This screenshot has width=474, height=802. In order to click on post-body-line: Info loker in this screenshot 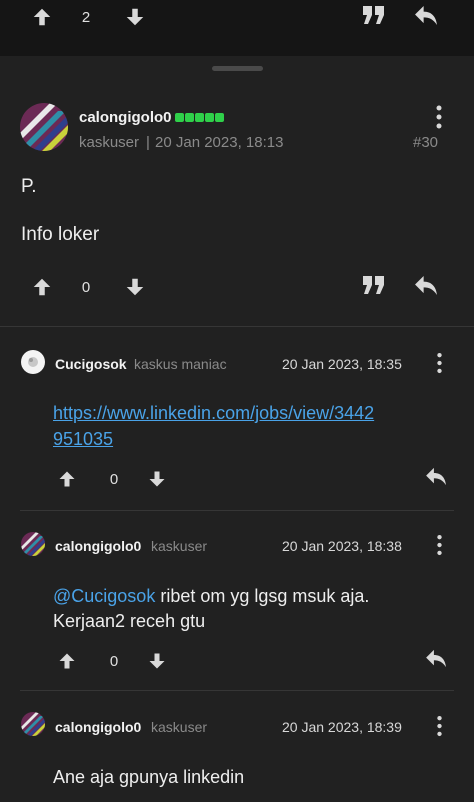, I will do `click(60, 234)`.